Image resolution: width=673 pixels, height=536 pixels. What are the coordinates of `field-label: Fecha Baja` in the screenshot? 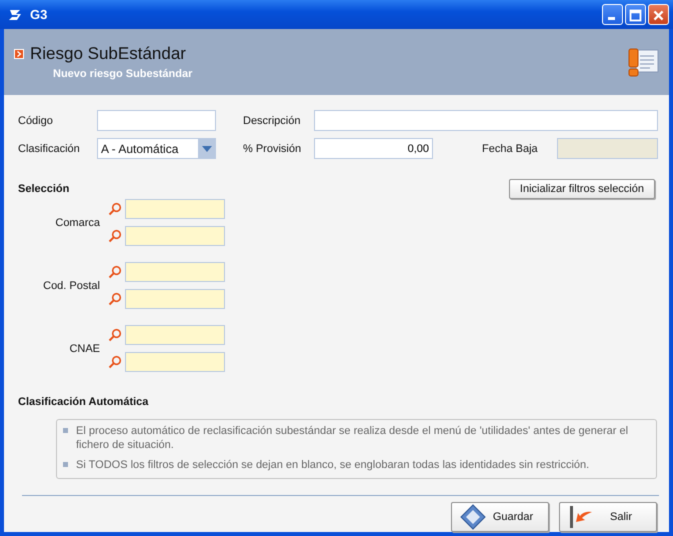 It's located at (510, 148).